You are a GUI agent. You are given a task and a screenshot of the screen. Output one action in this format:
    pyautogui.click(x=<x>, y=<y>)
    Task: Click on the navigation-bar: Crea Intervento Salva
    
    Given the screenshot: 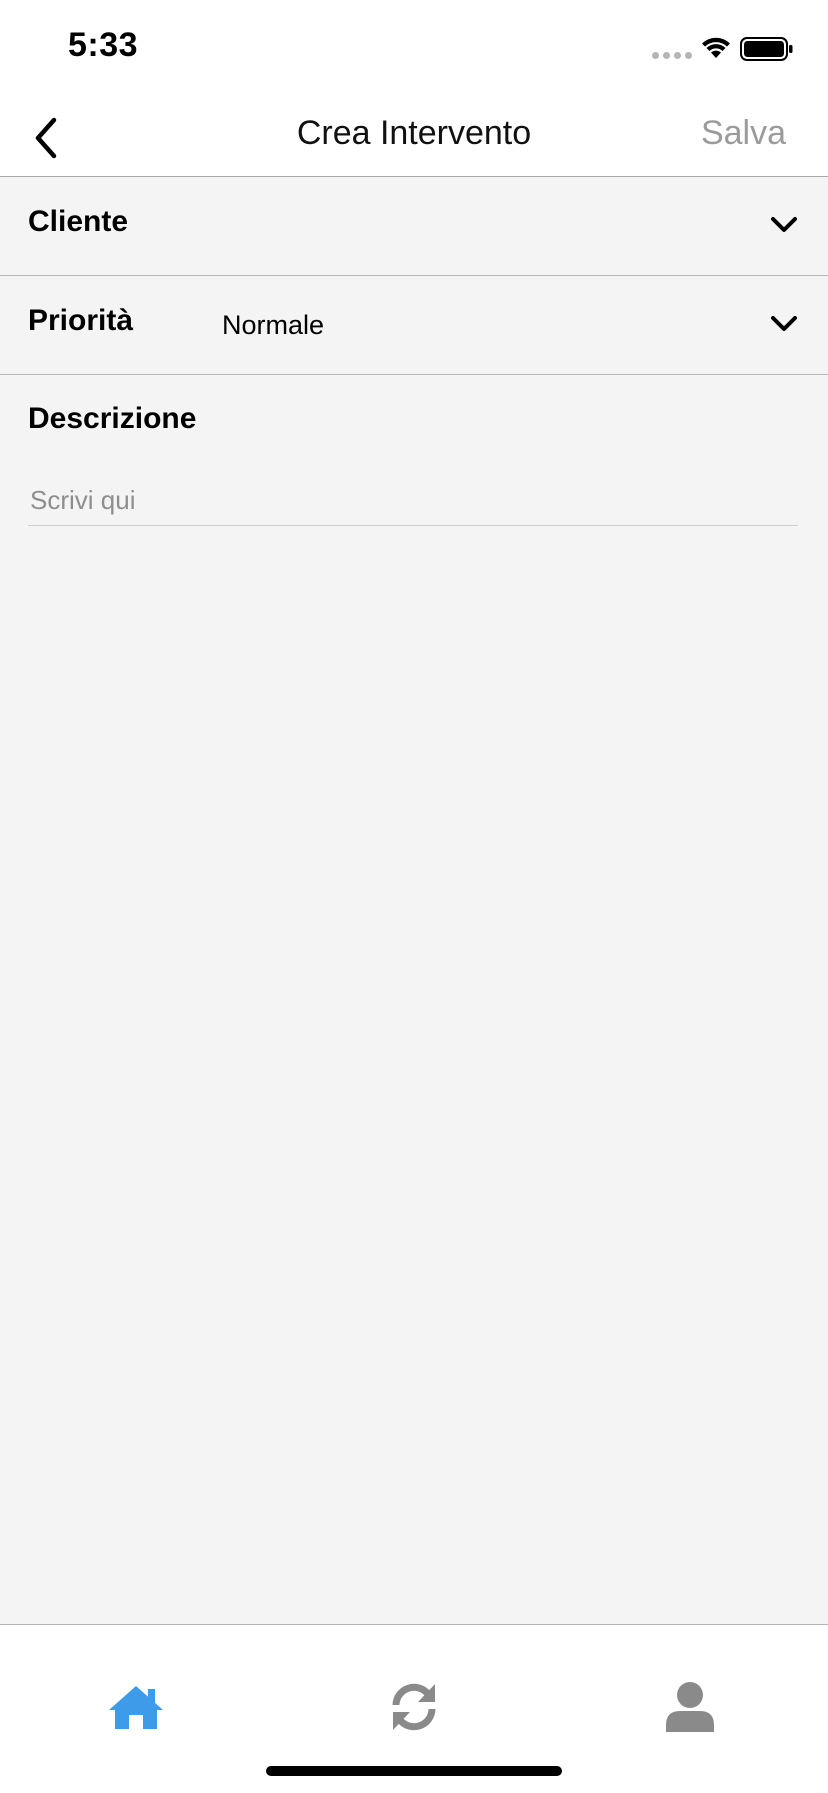 What is the action you would take?
    pyautogui.click(x=414, y=138)
    